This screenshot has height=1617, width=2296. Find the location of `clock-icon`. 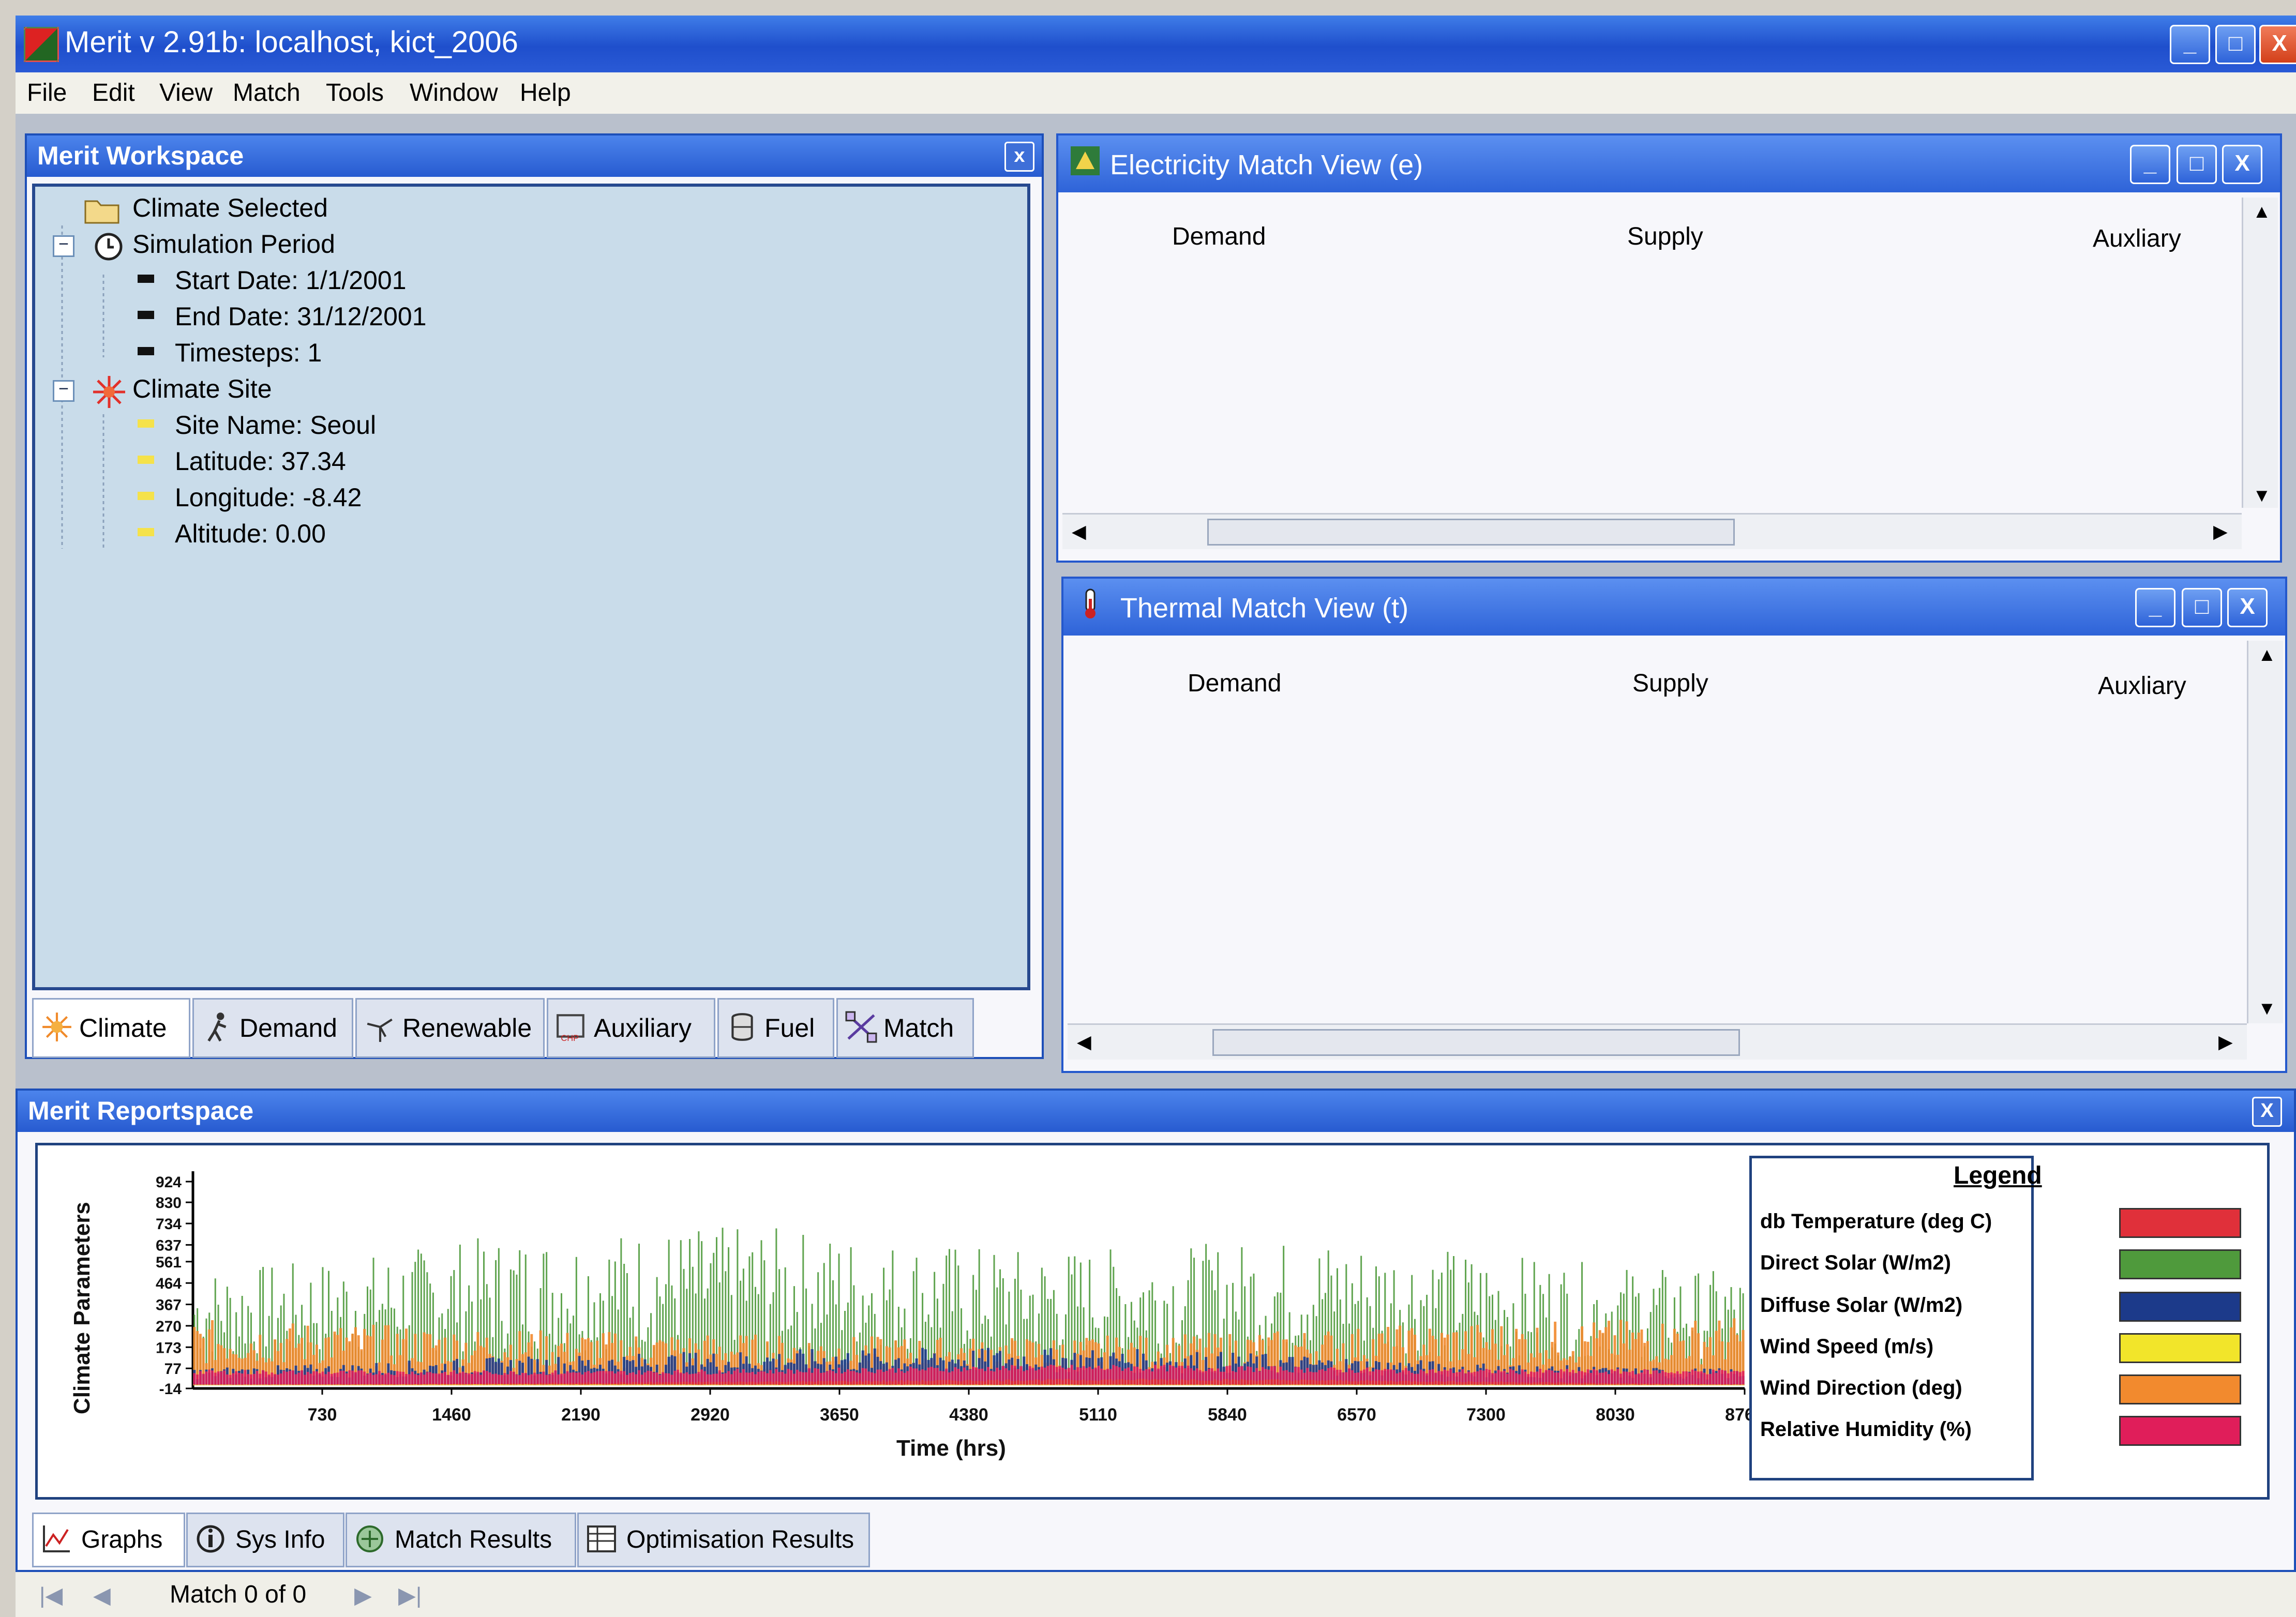

clock-icon is located at coordinates (109, 247).